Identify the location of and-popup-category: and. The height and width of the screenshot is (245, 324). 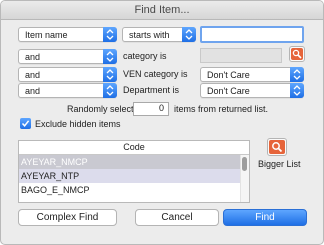
(67, 56).